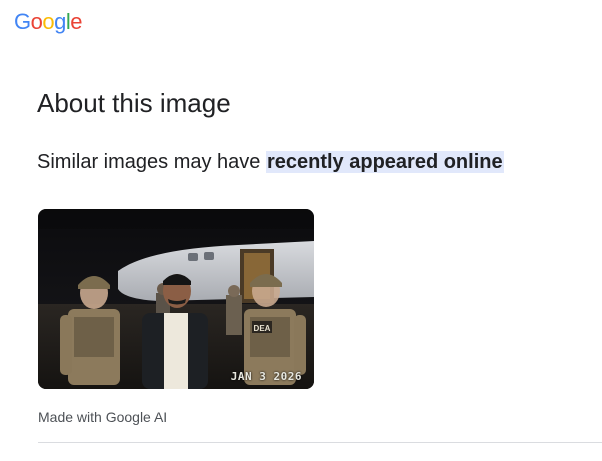 The height and width of the screenshot is (461, 602). Describe the element at coordinates (60, 21) in the screenshot. I see `logo-letter: g` at that location.